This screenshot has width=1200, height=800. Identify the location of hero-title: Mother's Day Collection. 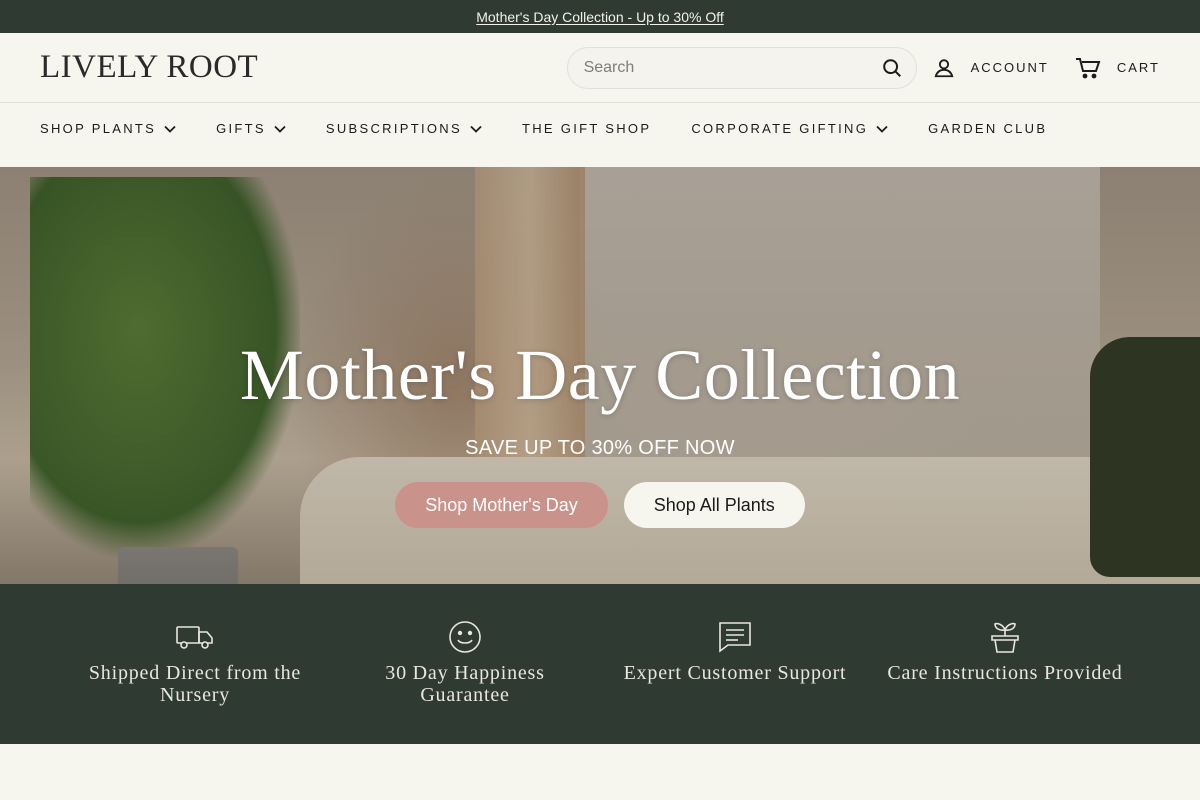
(600, 375).